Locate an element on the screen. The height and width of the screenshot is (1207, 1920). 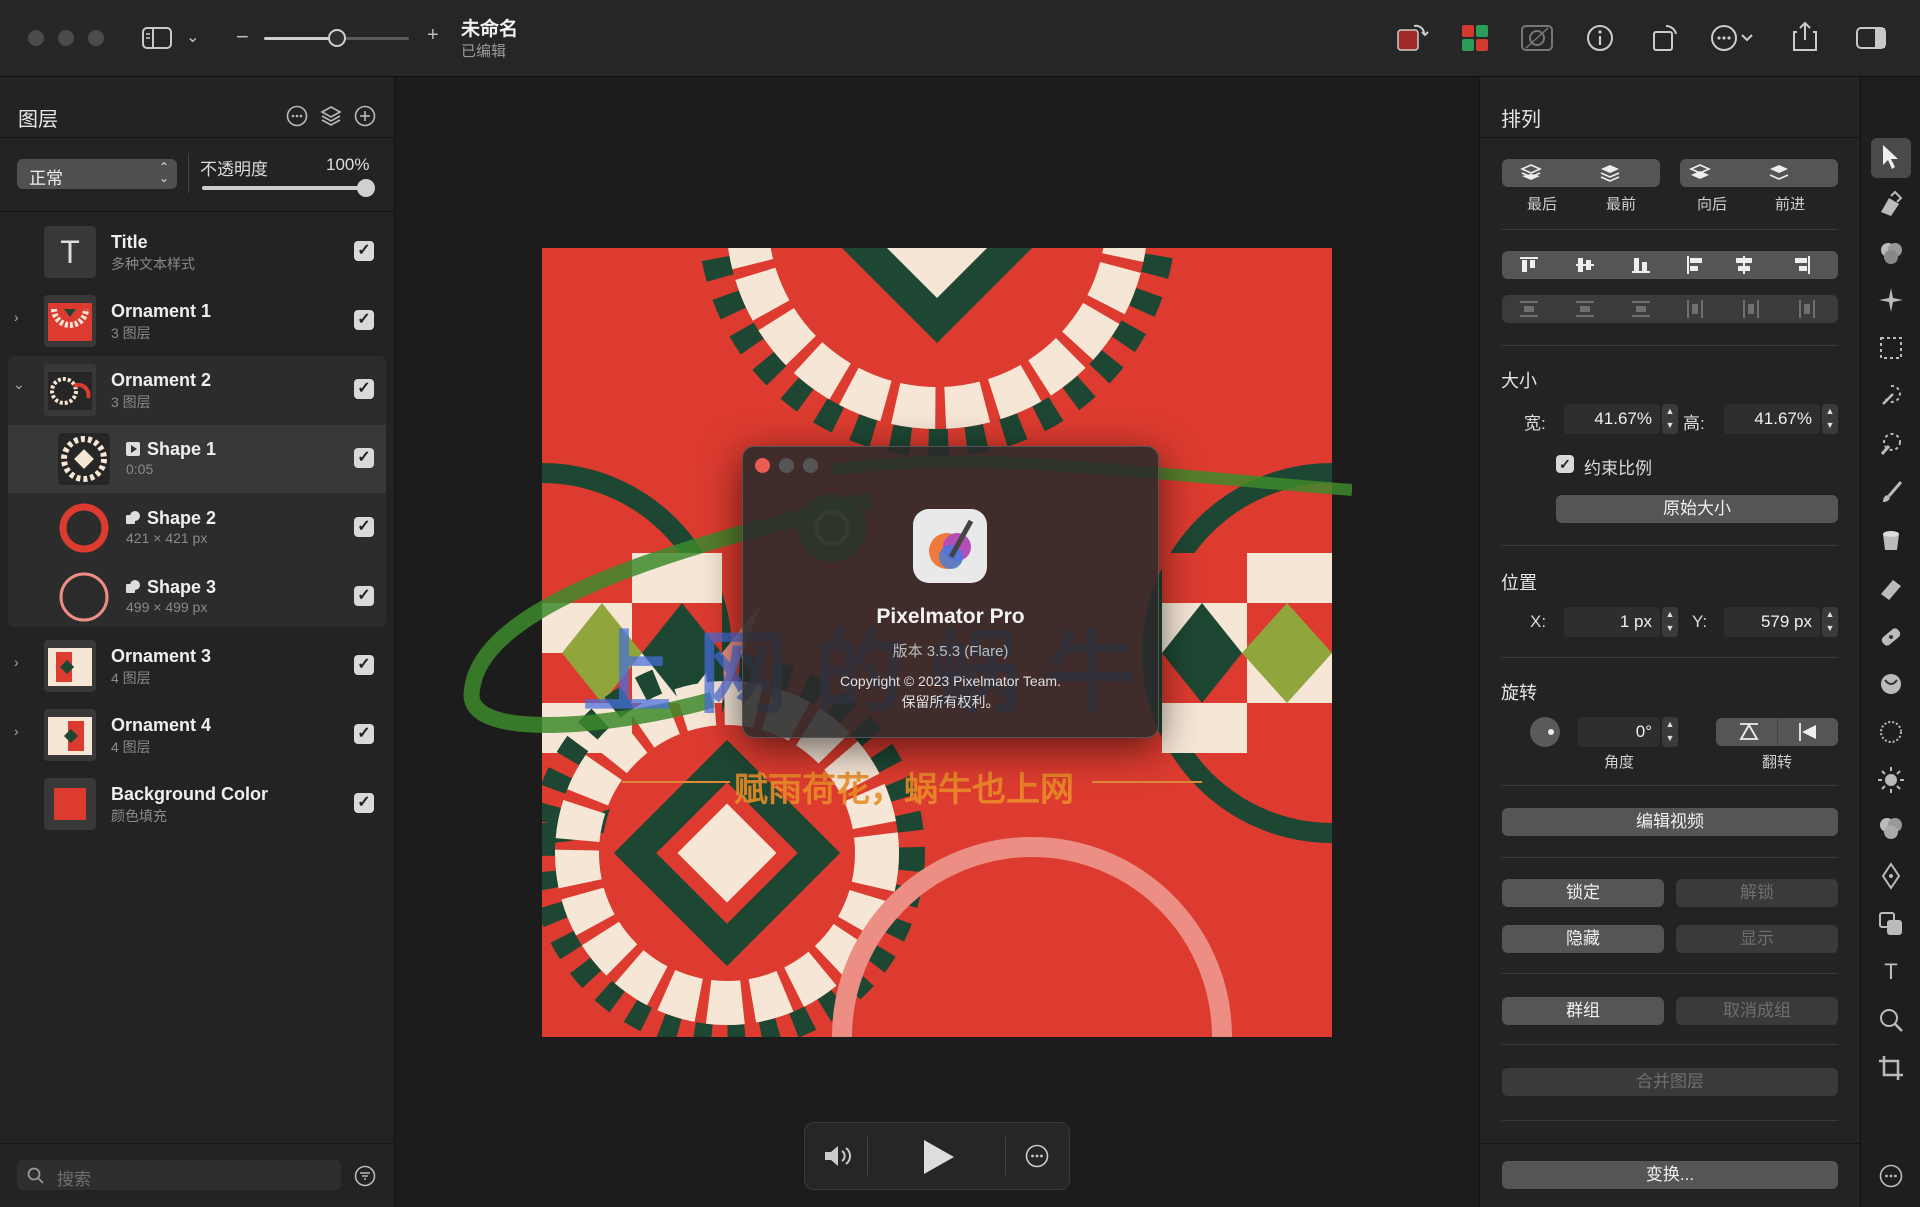
share-icon is located at coordinates (1805, 36).